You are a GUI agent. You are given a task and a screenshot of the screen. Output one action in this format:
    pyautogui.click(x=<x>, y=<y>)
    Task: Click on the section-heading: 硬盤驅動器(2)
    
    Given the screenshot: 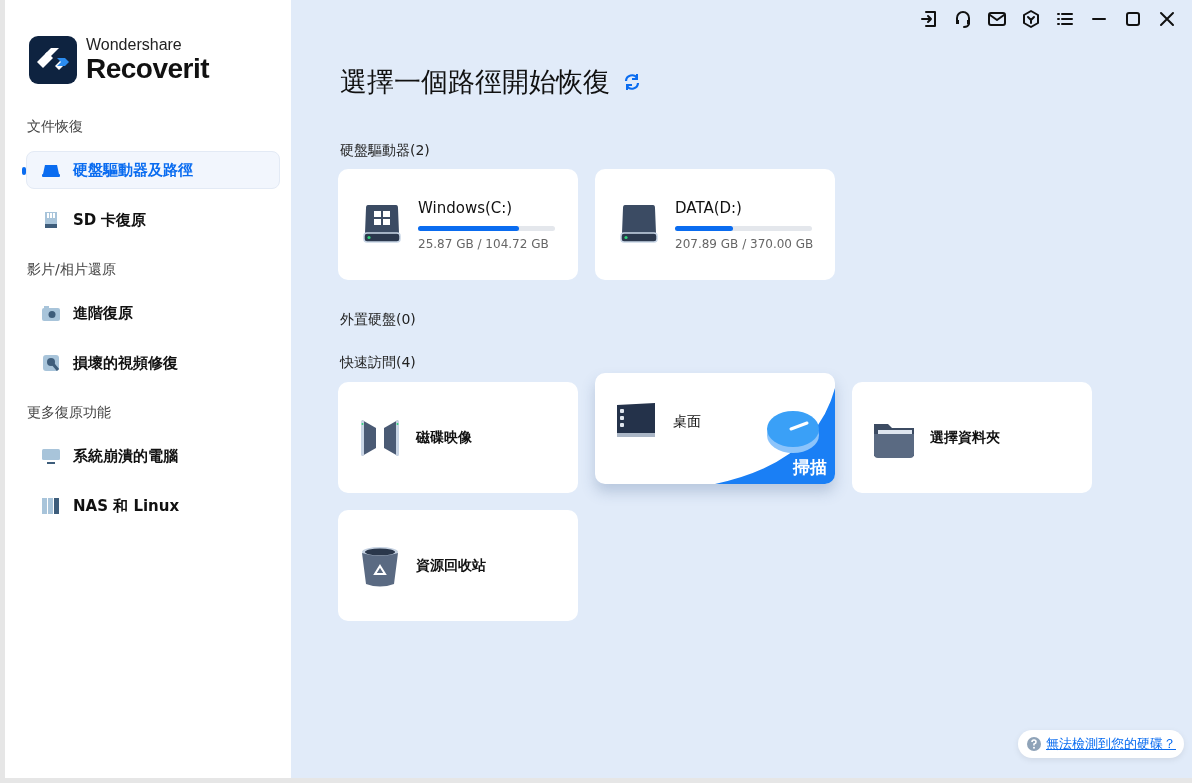 What is the action you would take?
    pyautogui.click(x=385, y=151)
    